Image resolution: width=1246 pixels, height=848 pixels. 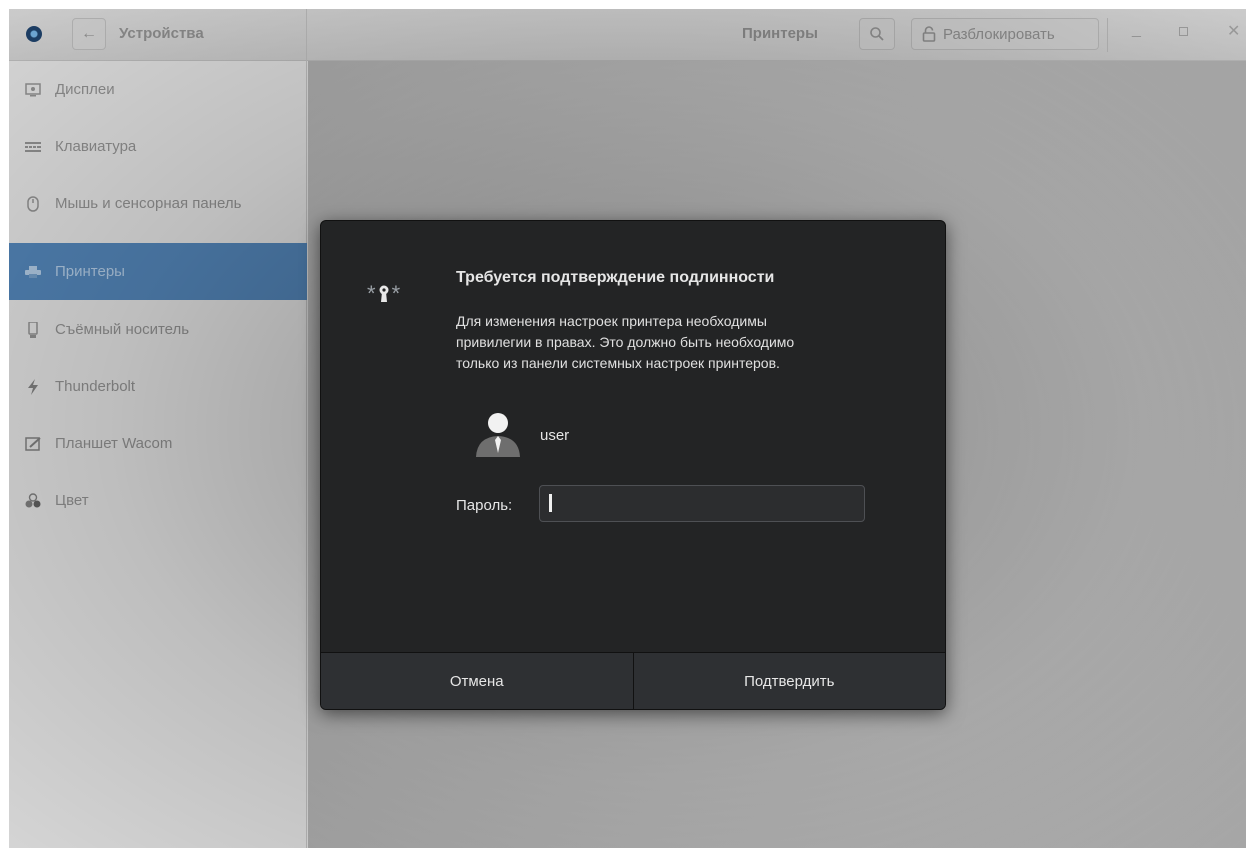 What do you see at coordinates (161, 33) in the screenshot?
I see `section-title: Устройства` at bounding box center [161, 33].